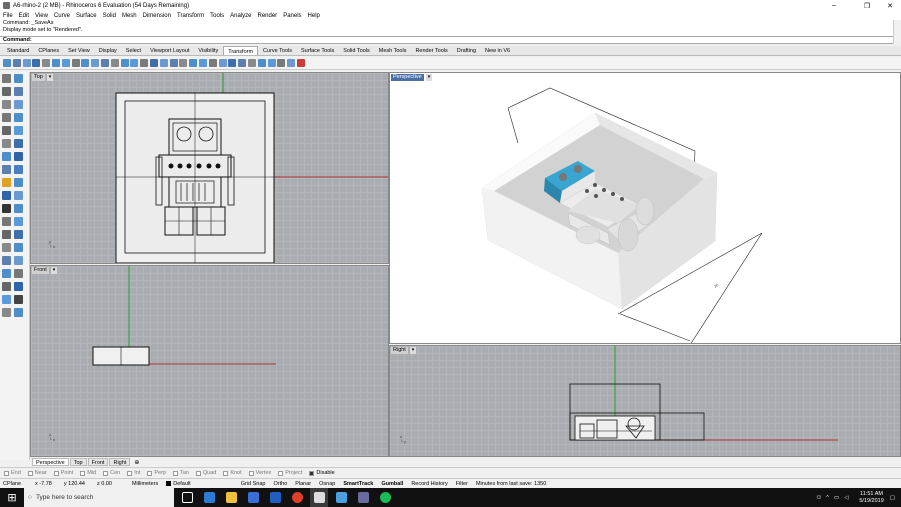  Describe the element at coordinates (6, 221) in the screenshot. I see `trim-icon` at that location.